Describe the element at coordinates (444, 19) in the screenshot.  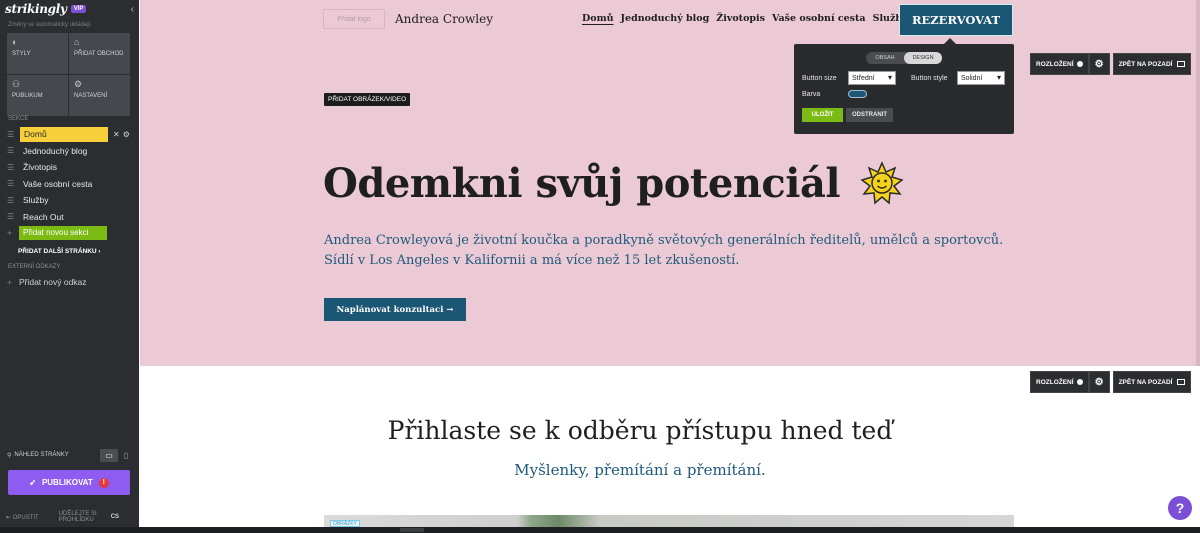
I see `site-title: Andrea Crowley` at that location.